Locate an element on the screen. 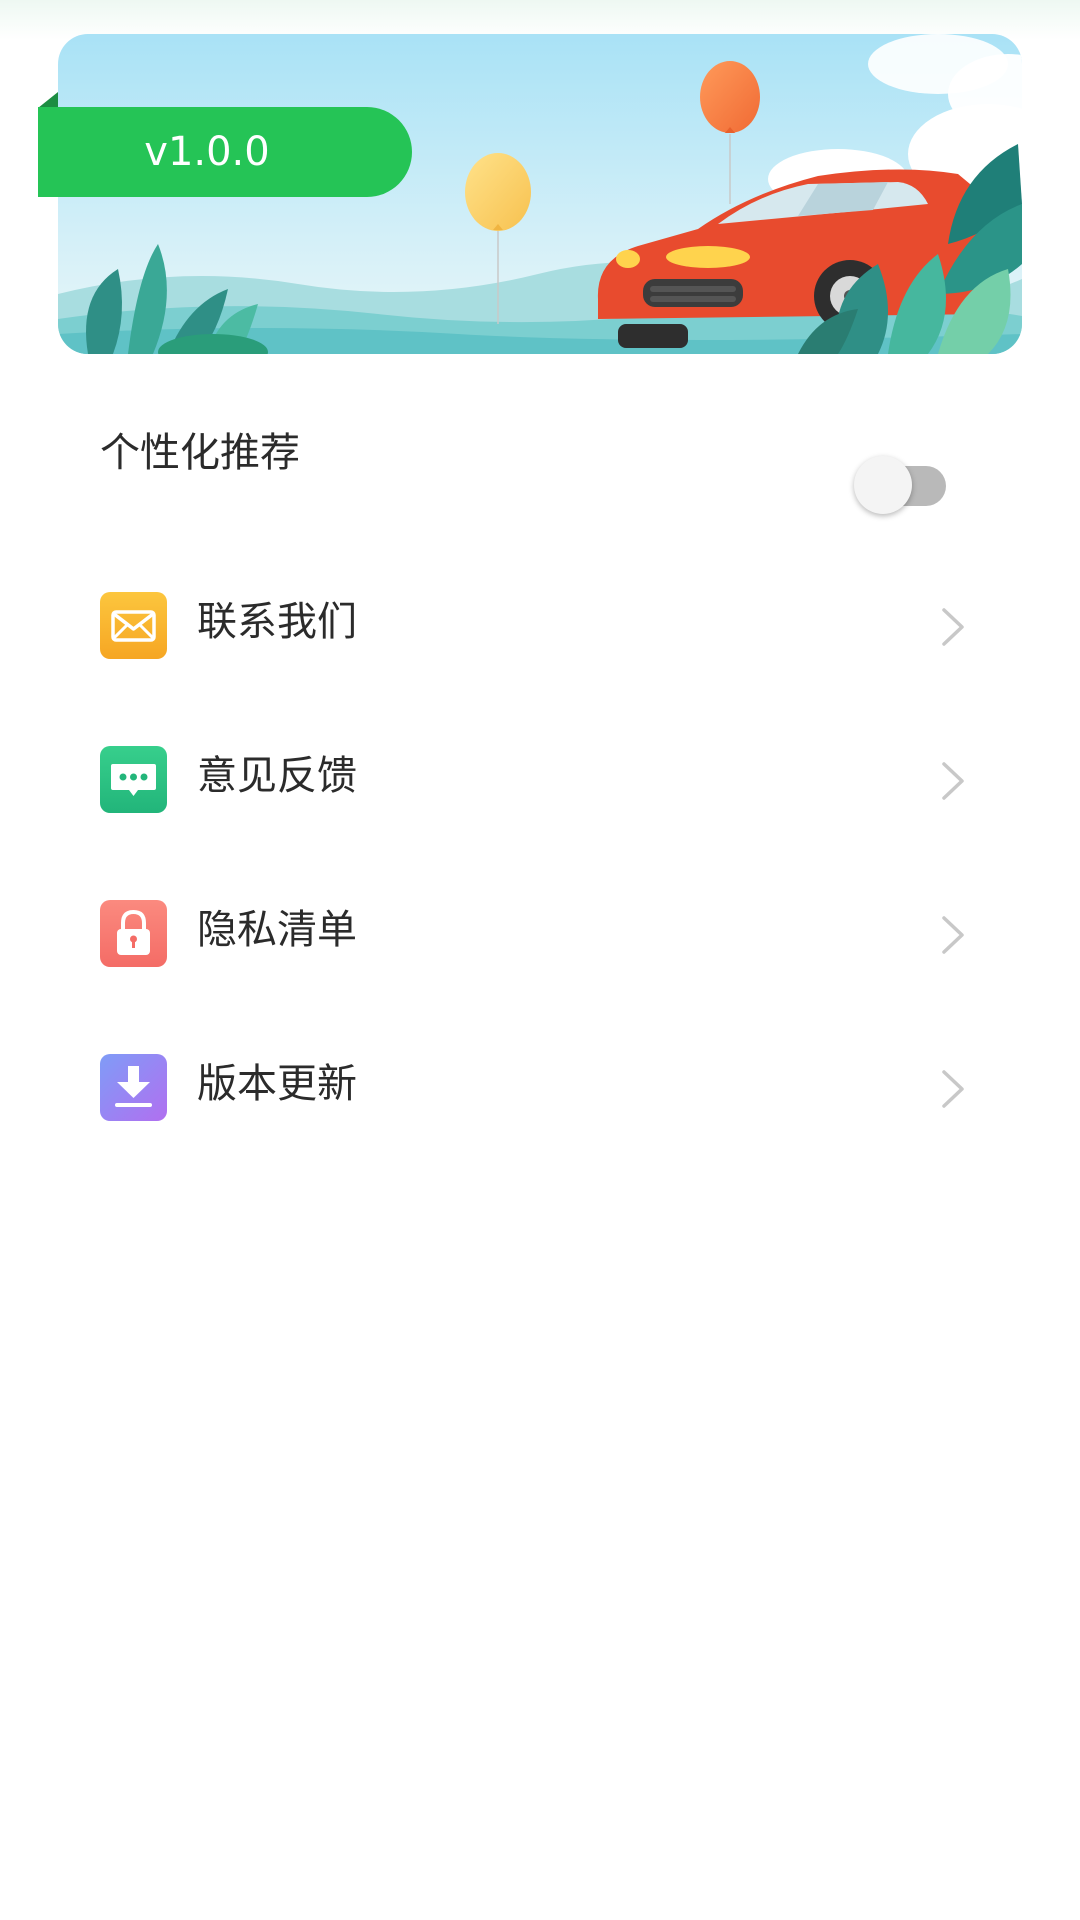  switch-thumb is located at coordinates (883, 485).